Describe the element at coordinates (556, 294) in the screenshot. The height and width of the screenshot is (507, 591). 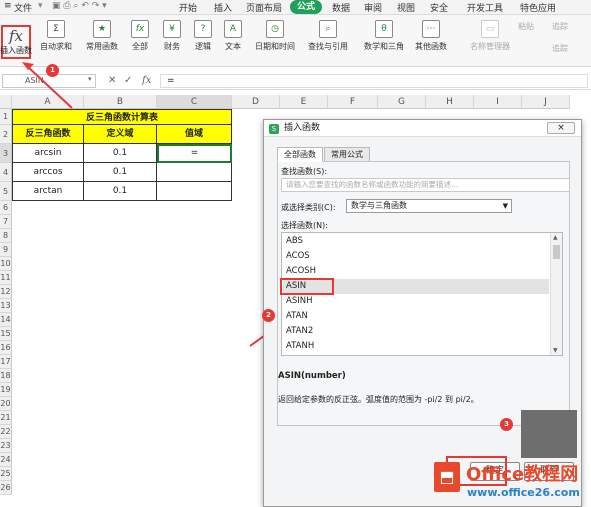
I see `list-scrollbar: ▲ ▼` at that location.